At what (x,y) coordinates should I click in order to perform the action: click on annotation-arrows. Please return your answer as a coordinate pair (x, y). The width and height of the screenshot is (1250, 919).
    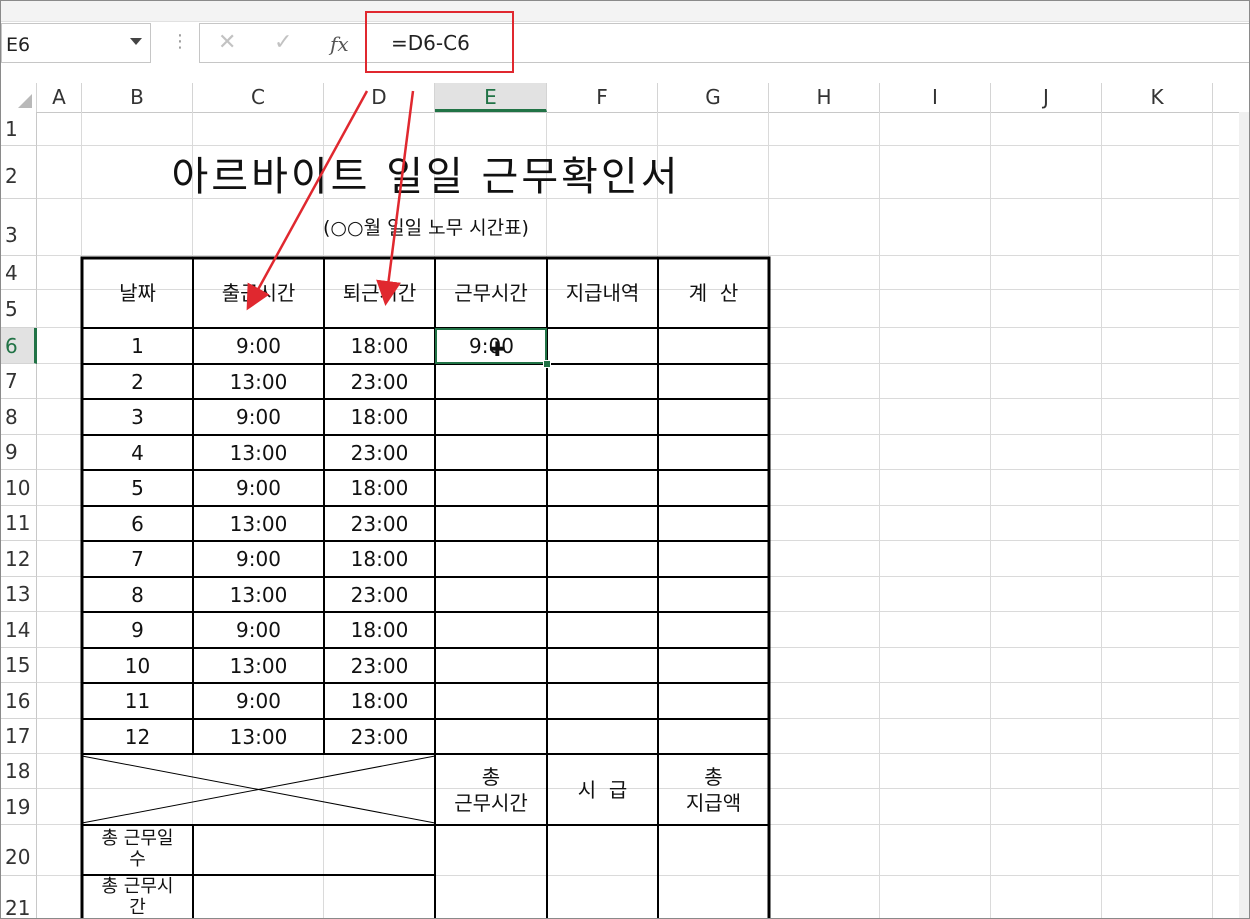
    Looking at the image, I should click on (330, 200).